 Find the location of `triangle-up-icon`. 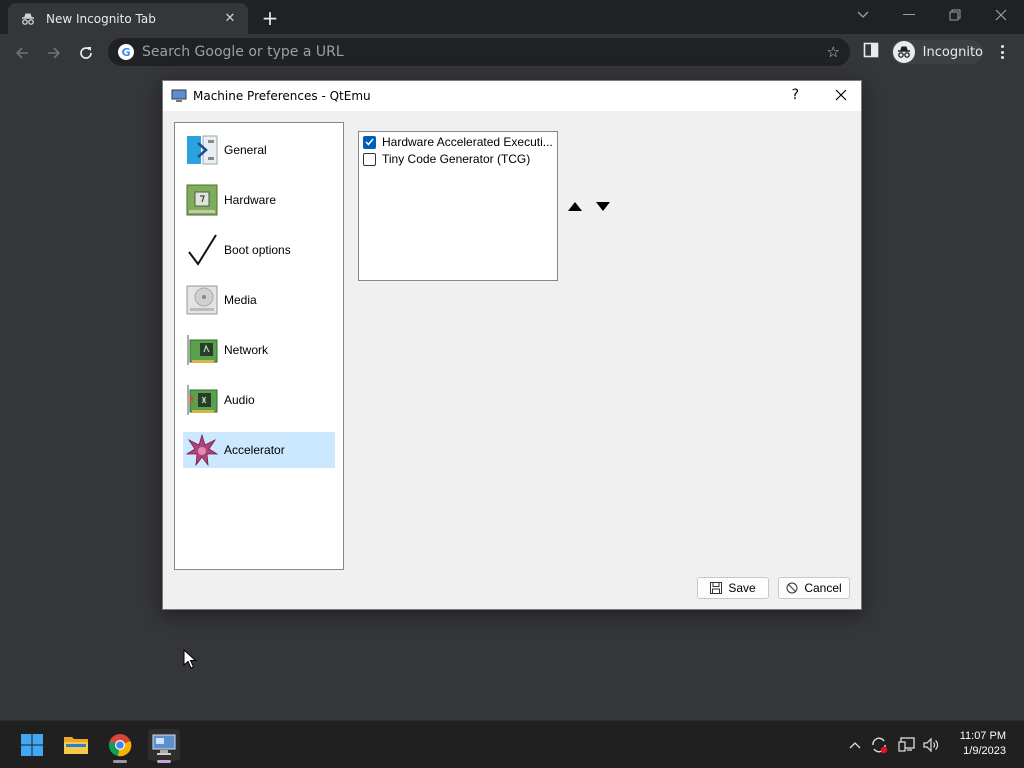

triangle-up-icon is located at coordinates (575, 206).